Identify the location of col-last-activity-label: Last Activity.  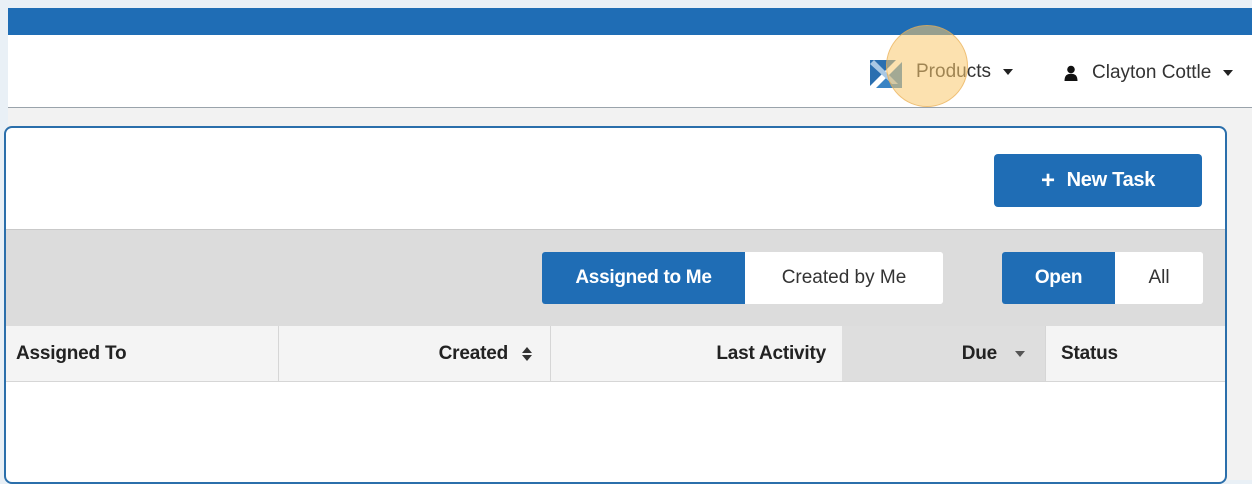
(771, 353).